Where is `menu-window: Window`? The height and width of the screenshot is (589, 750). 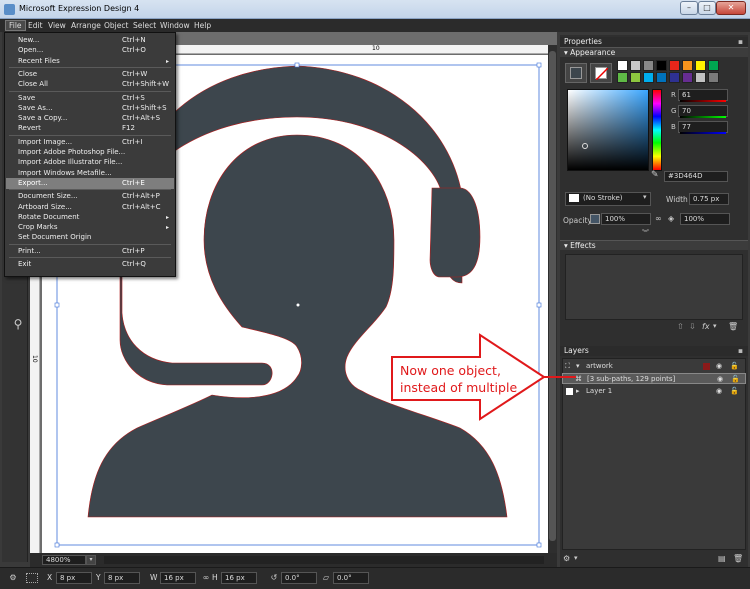
menu-window: Window is located at coordinates (175, 25).